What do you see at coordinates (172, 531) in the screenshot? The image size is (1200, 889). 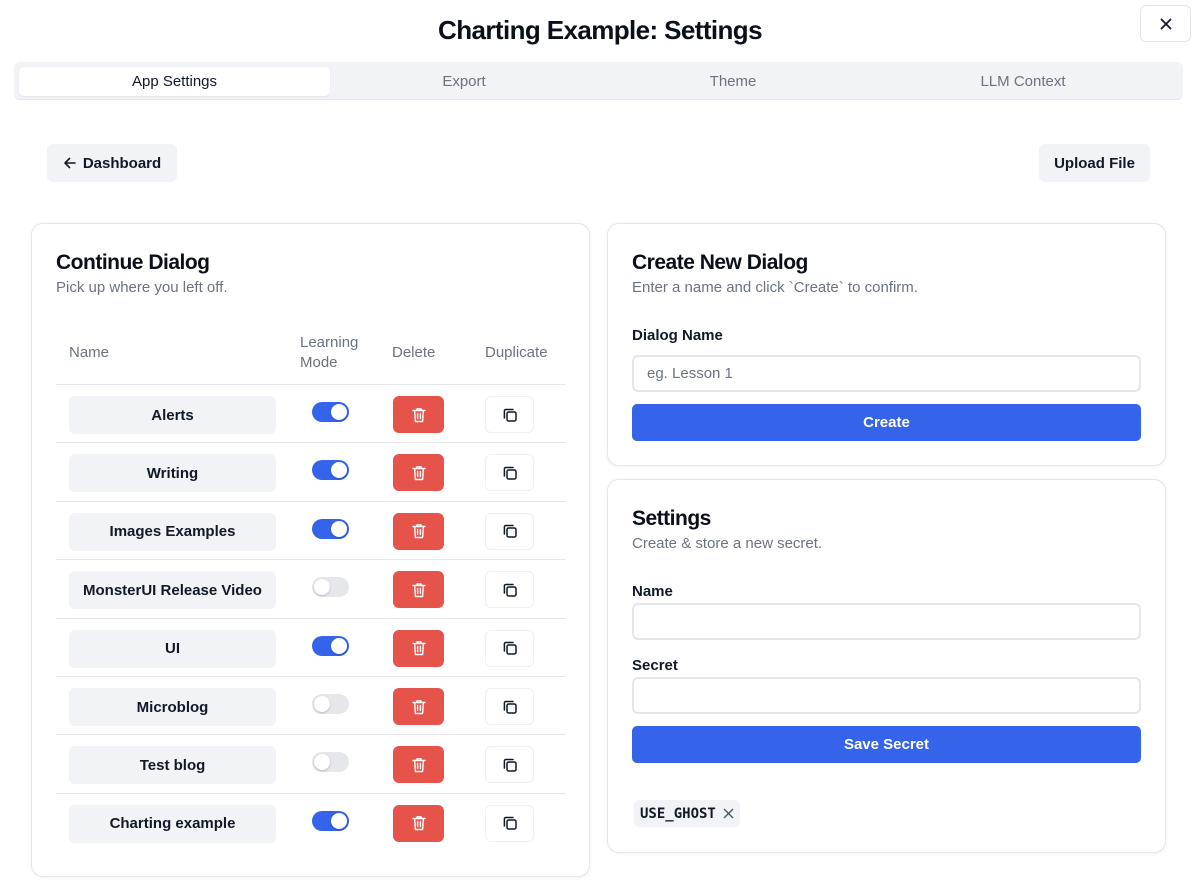 I see `dialog-name-button: Images Examples` at bounding box center [172, 531].